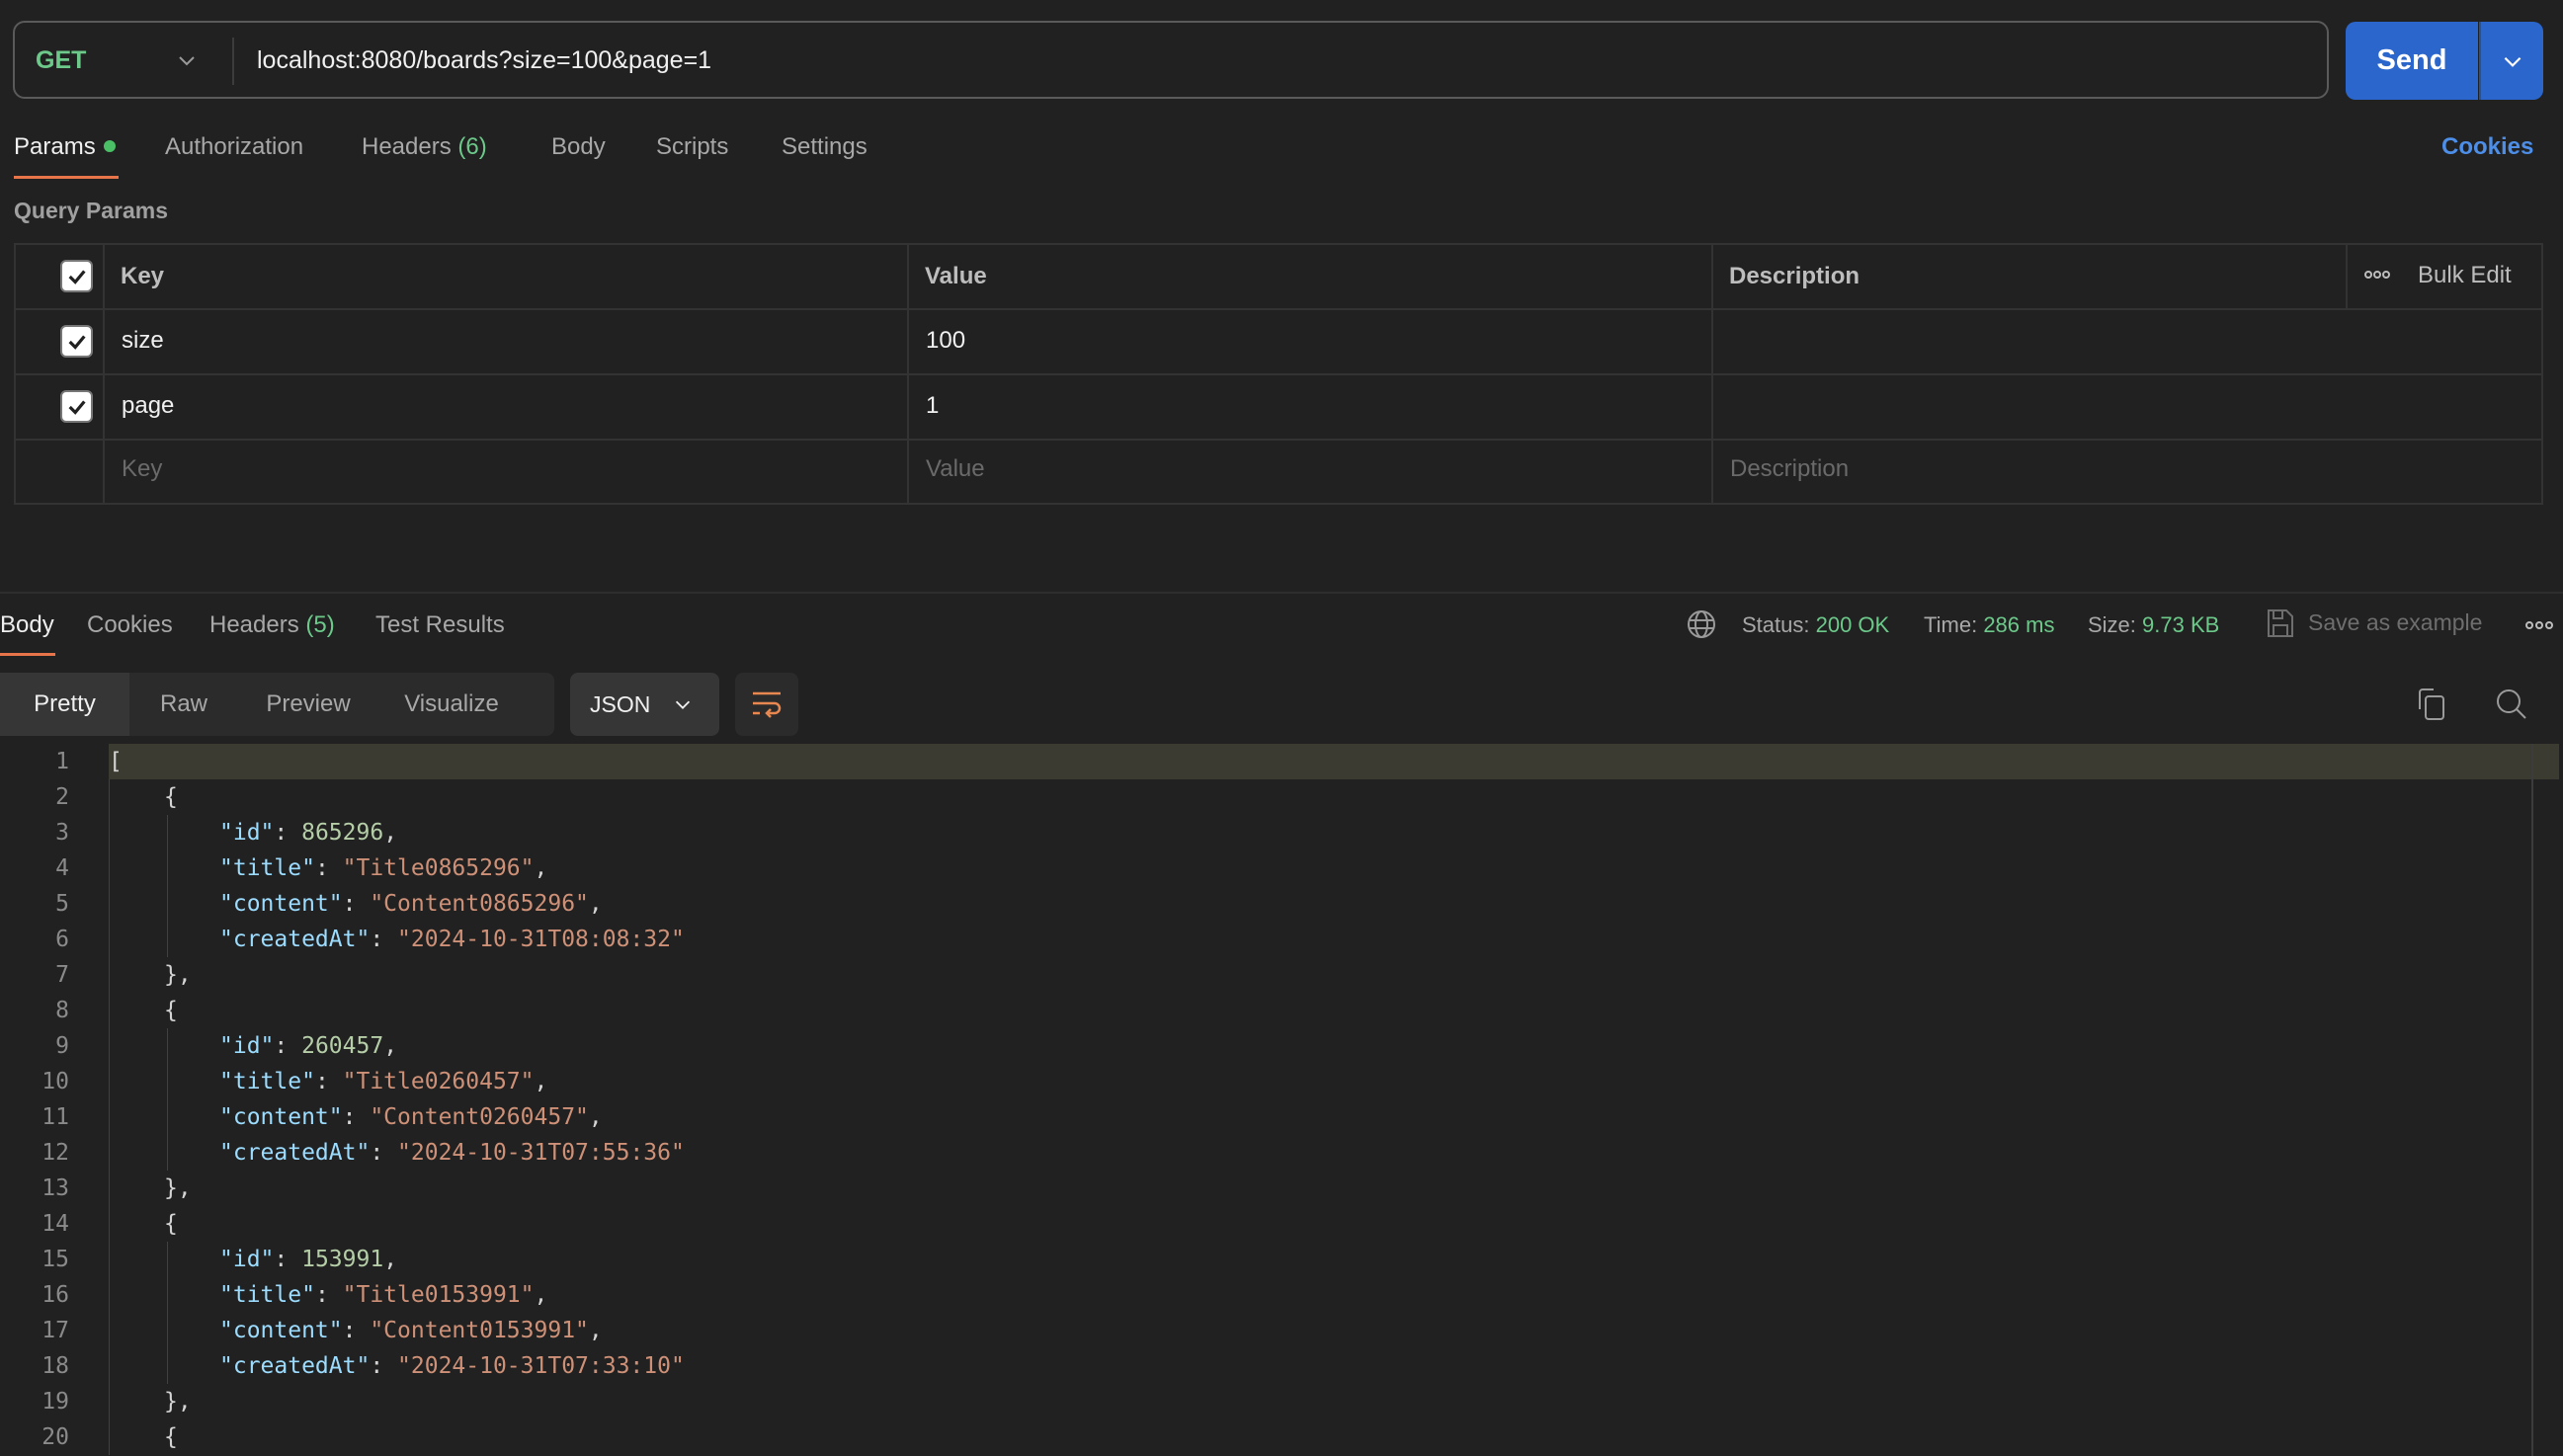 This screenshot has height=1456, width=2563. What do you see at coordinates (1264, 868) in the screenshot?
I see `code-line: 4 "title": "Title0865296",` at bounding box center [1264, 868].